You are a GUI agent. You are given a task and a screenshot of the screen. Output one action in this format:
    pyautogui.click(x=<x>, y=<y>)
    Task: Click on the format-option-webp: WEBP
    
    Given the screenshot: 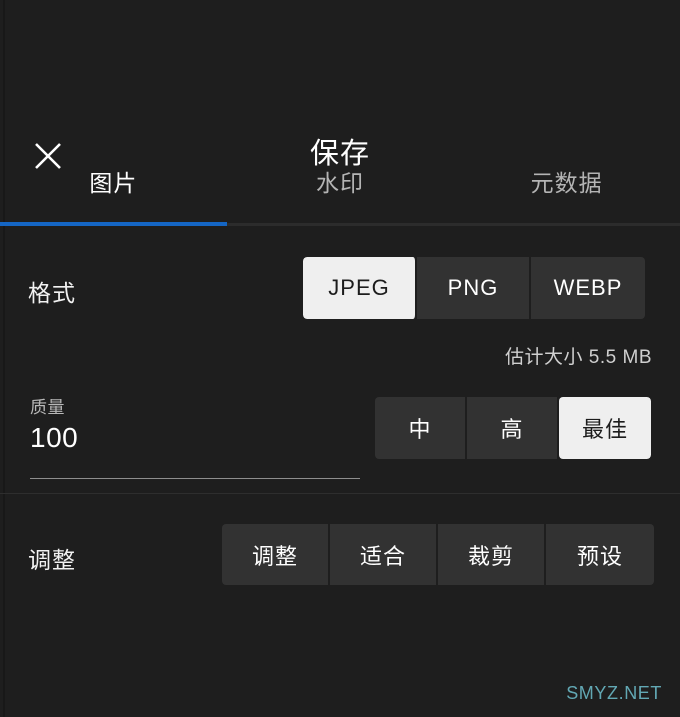 What is the action you would take?
    pyautogui.click(x=588, y=288)
    